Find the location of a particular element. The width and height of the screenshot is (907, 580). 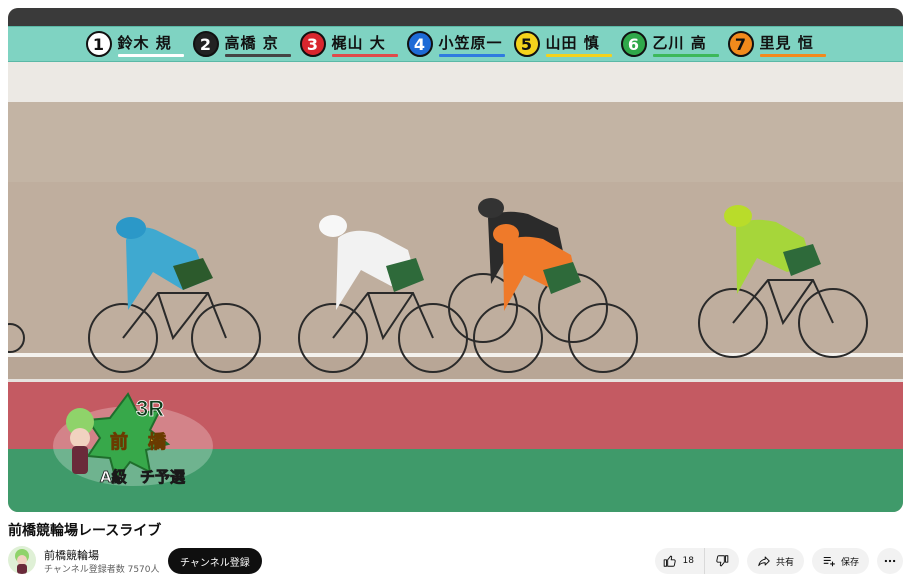

racer-name-wrap: 鈴木 規 is located at coordinates (150, 44).